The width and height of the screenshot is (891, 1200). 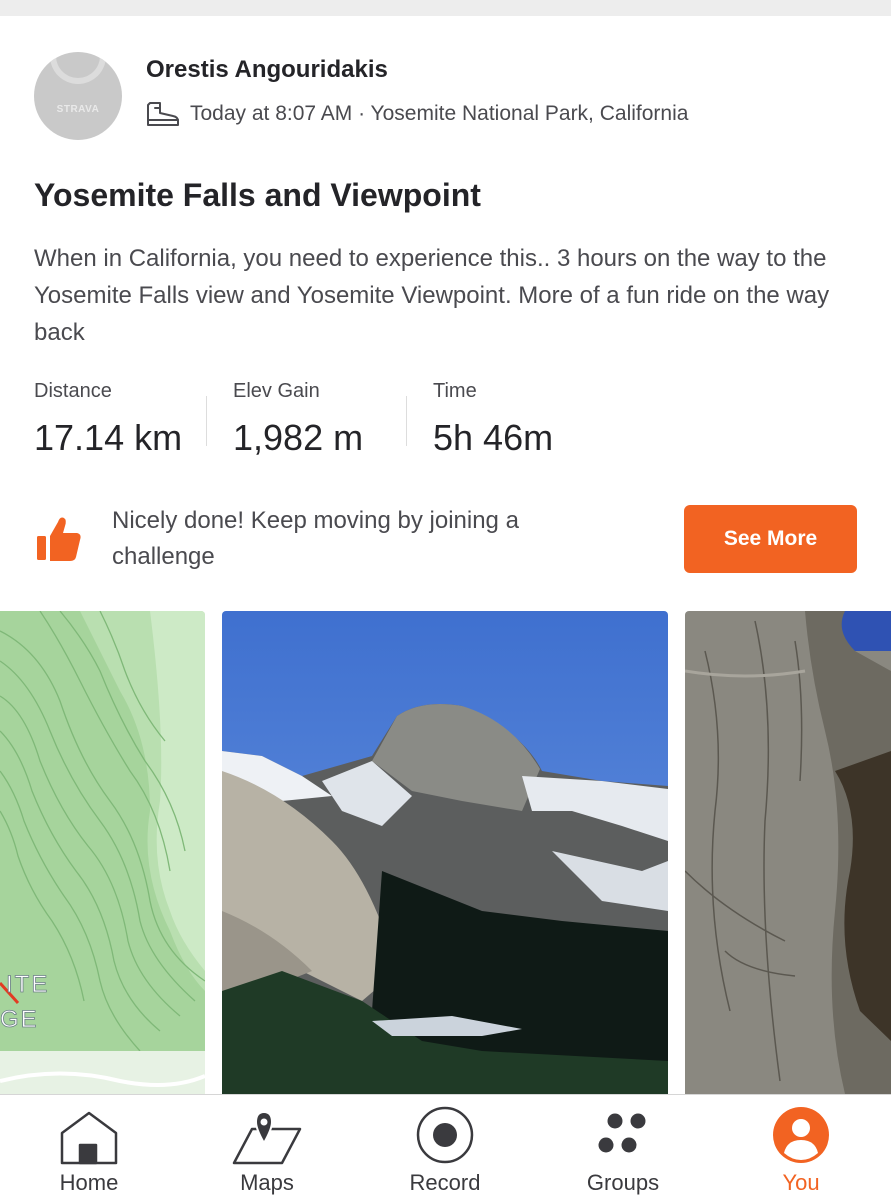 I want to click on thumbs-up-icon, so click(x=59, y=539).